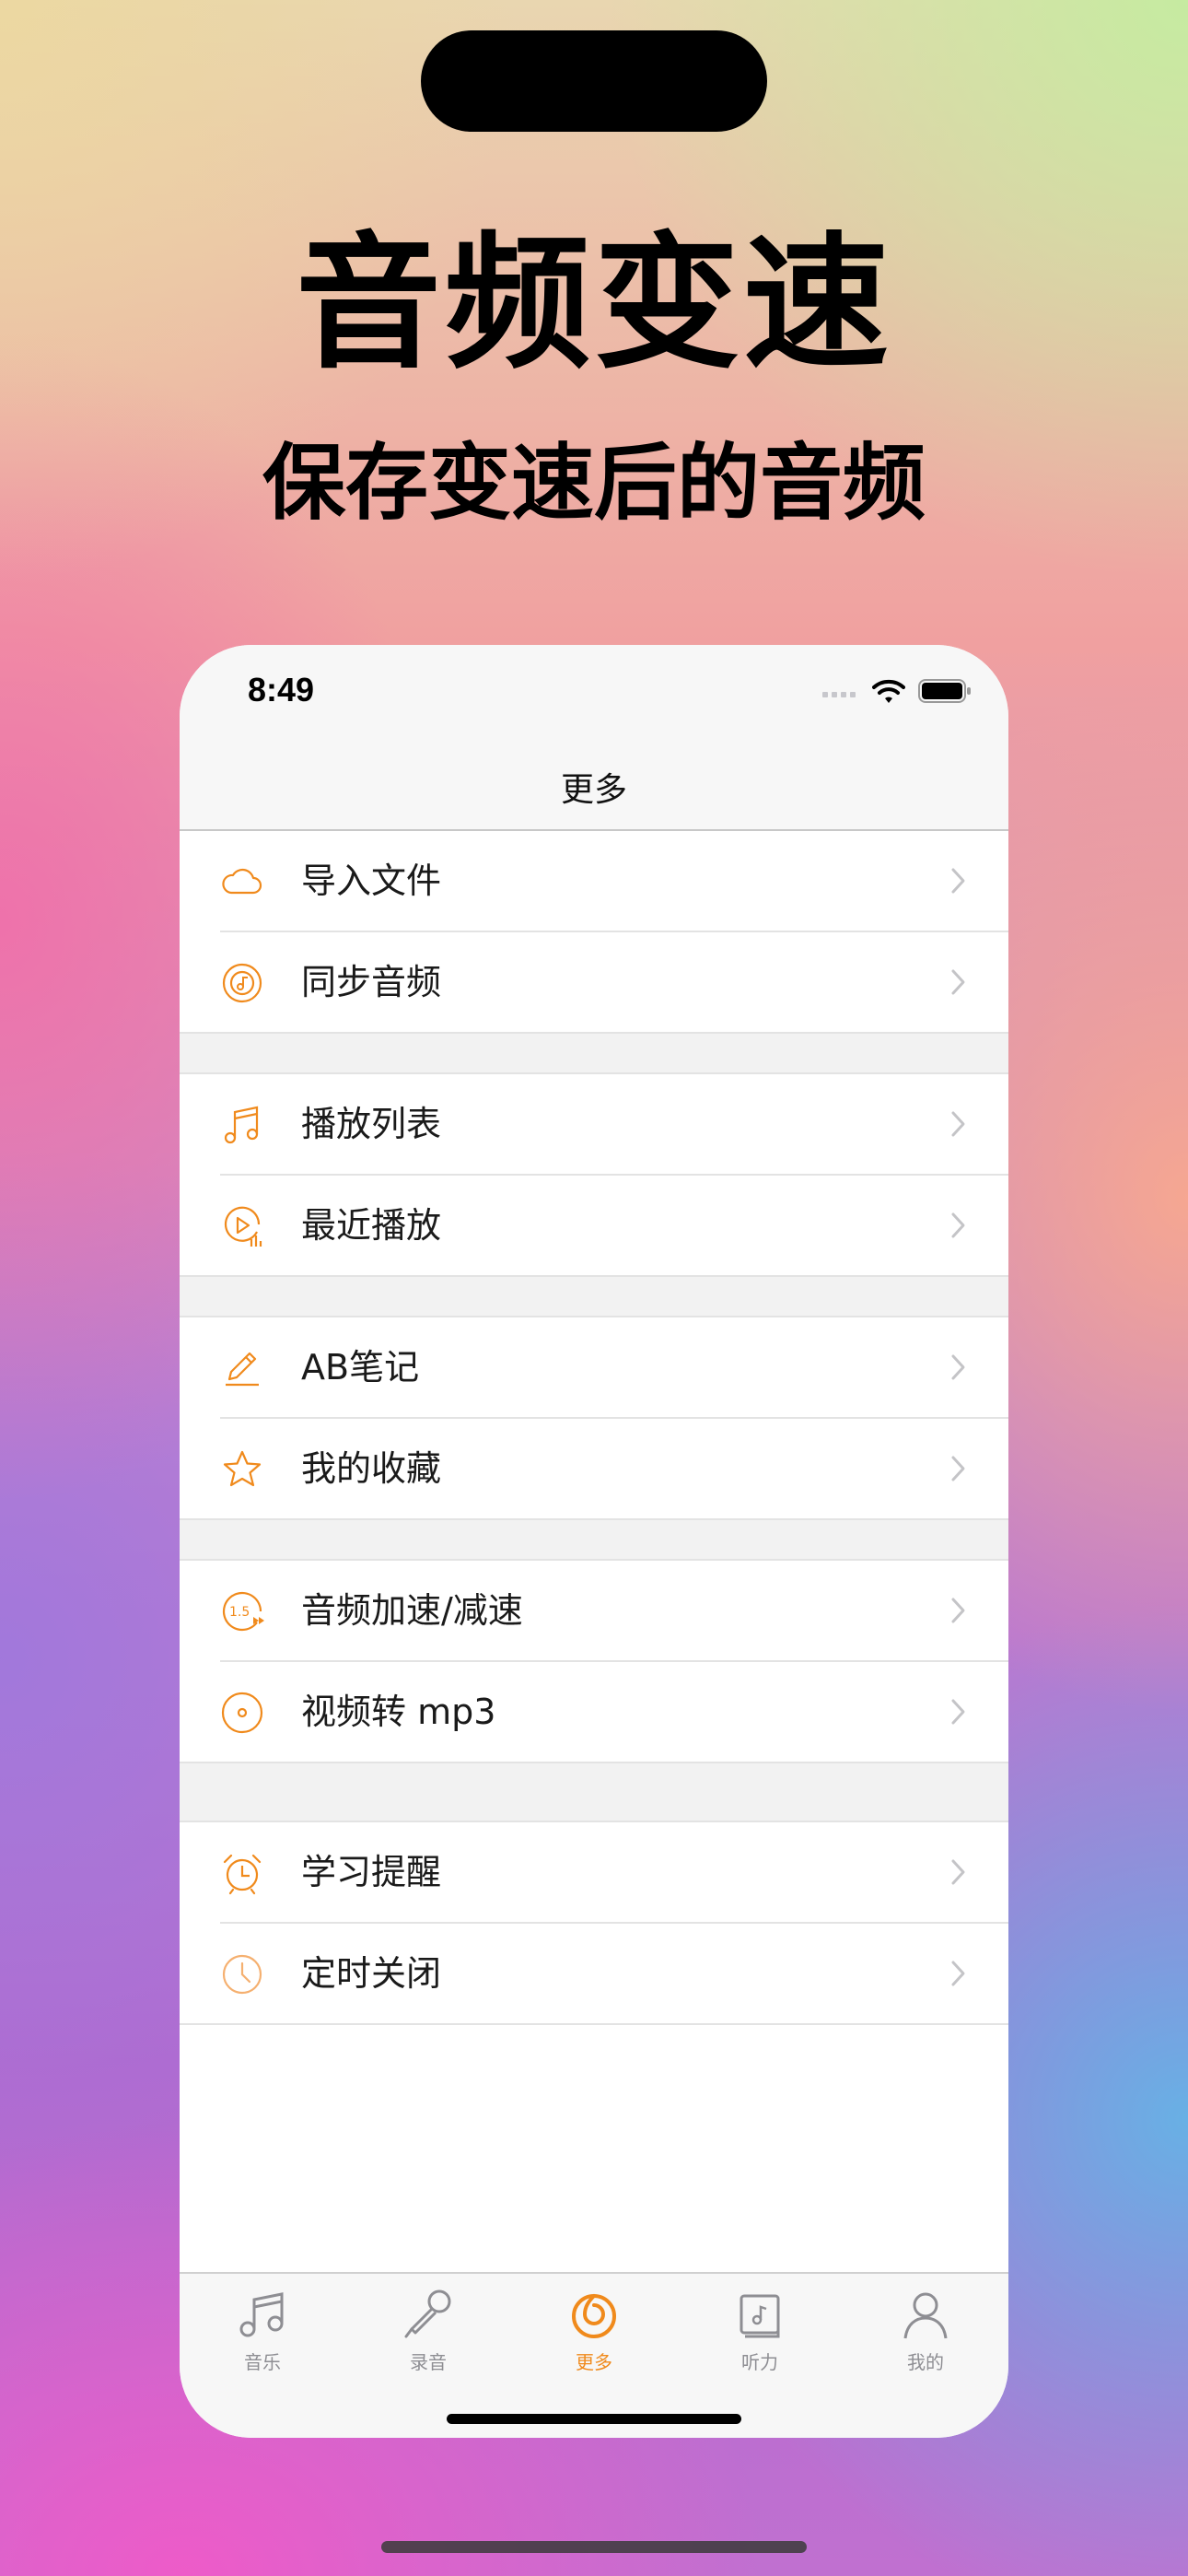  What do you see at coordinates (428, 2362) in the screenshot?
I see `tab-label: 录音` at bounding box center [428, 2362].